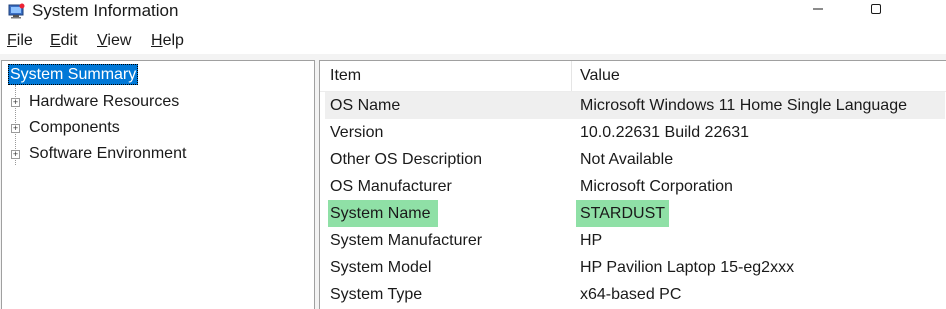 The width and height of the screenshot is (946, 309). Describe the element at coordinates (571, 76) in the screenshot. I see `column-divider` at that location.